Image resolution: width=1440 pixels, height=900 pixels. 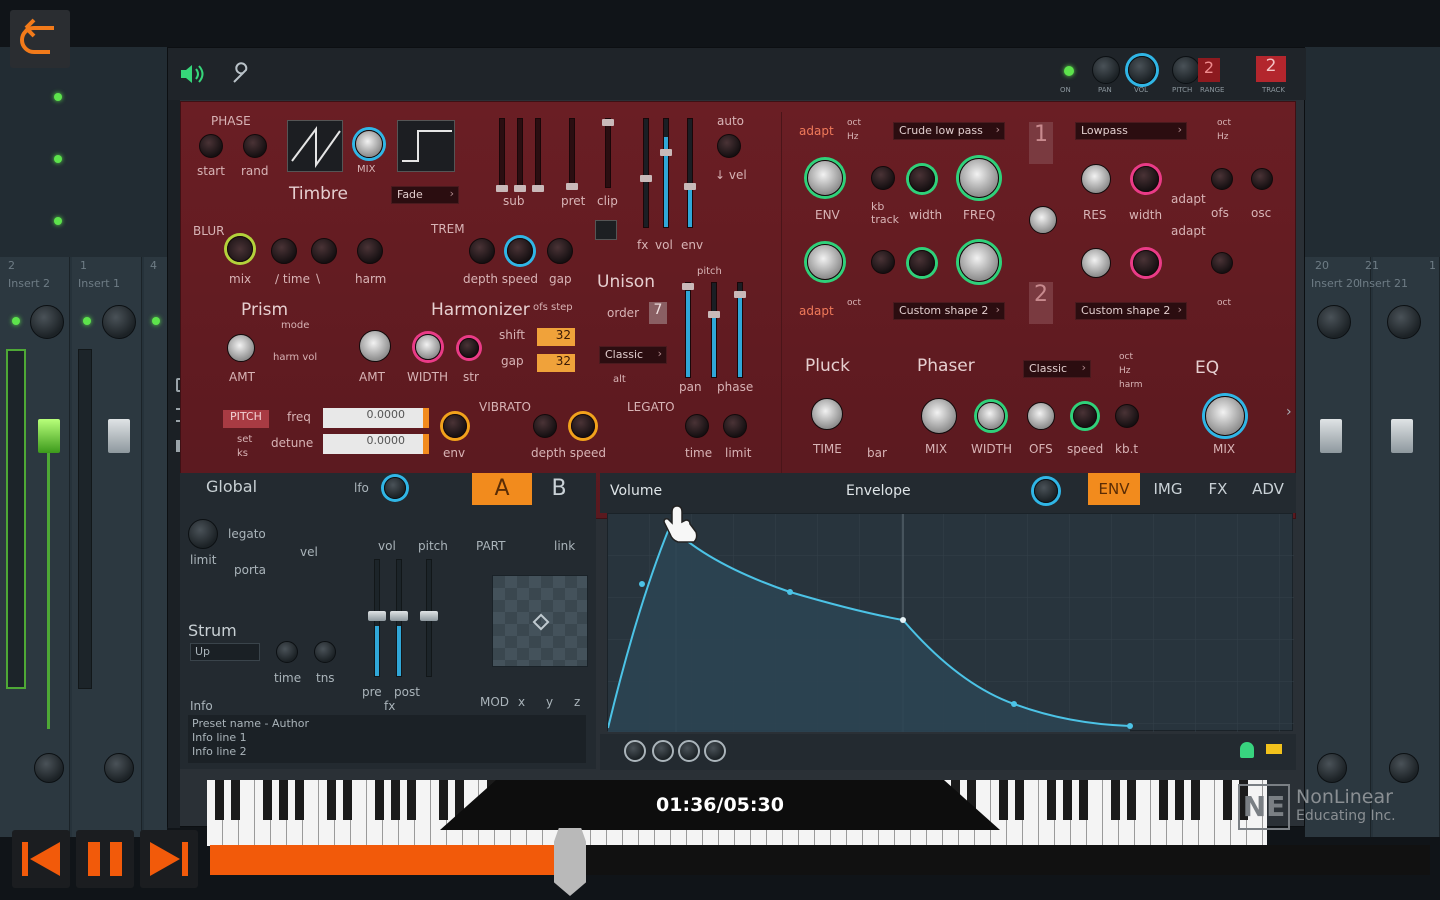 I want to click on pitch-freq-value: 0.0000, so click(x=376, y=418).